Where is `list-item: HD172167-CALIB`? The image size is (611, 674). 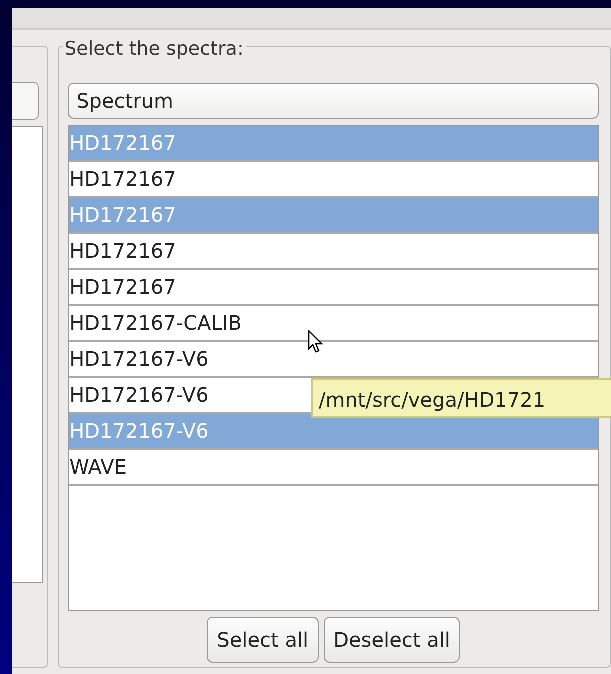 list-item: HD172167-CALIB is located at coordinates (333, 324).